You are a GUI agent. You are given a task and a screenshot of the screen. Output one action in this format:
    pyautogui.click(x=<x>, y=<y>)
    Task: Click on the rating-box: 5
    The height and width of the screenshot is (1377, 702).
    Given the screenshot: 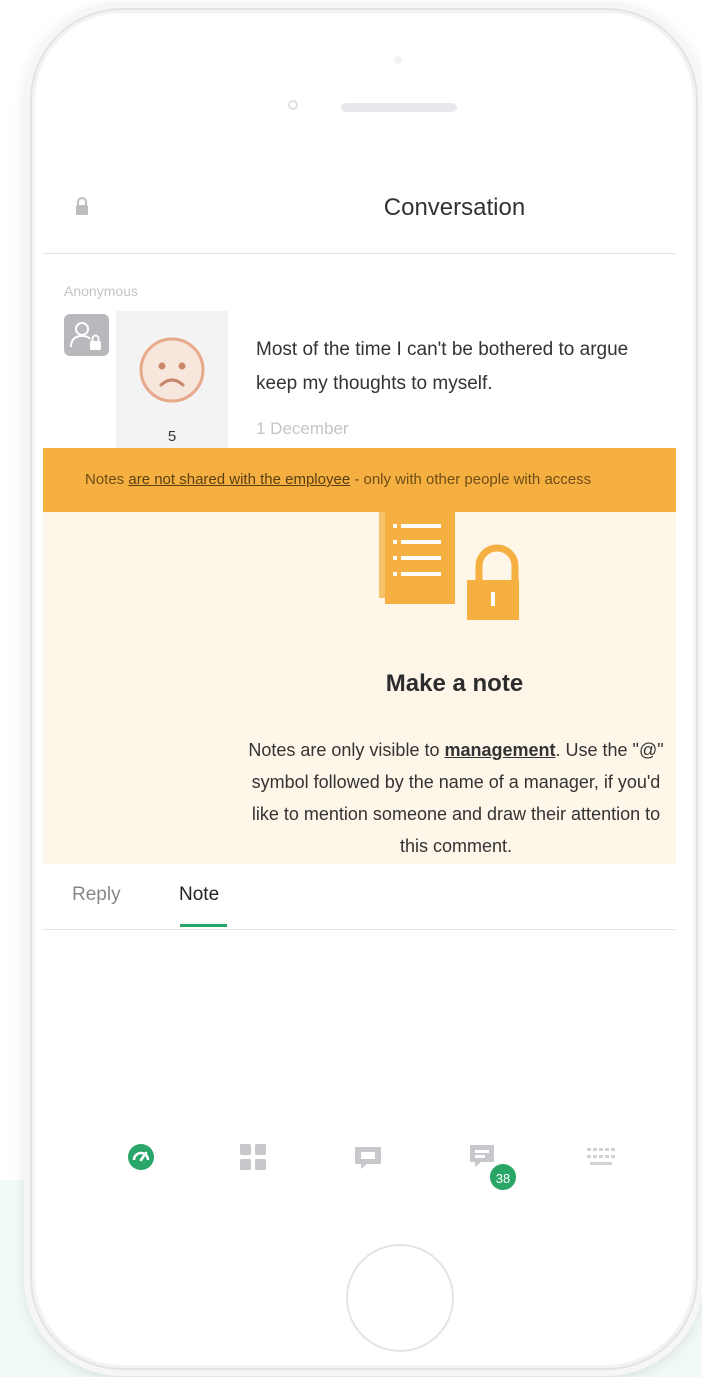 What is the action you would take?
    pyautogui.click(x=172, y=381)
    